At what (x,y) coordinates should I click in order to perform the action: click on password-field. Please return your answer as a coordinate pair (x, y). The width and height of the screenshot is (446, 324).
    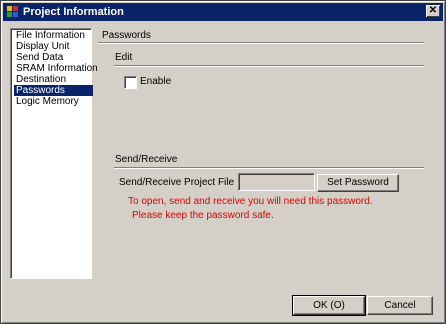
    Looking at the image, I should click on (276, 182).